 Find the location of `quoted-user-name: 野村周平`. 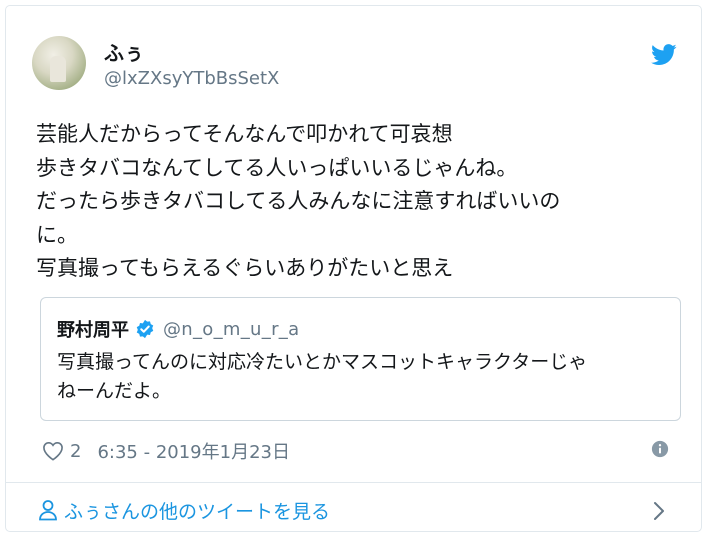

quoted-user-name: 野村周平 is located at coordinates (93, 330).